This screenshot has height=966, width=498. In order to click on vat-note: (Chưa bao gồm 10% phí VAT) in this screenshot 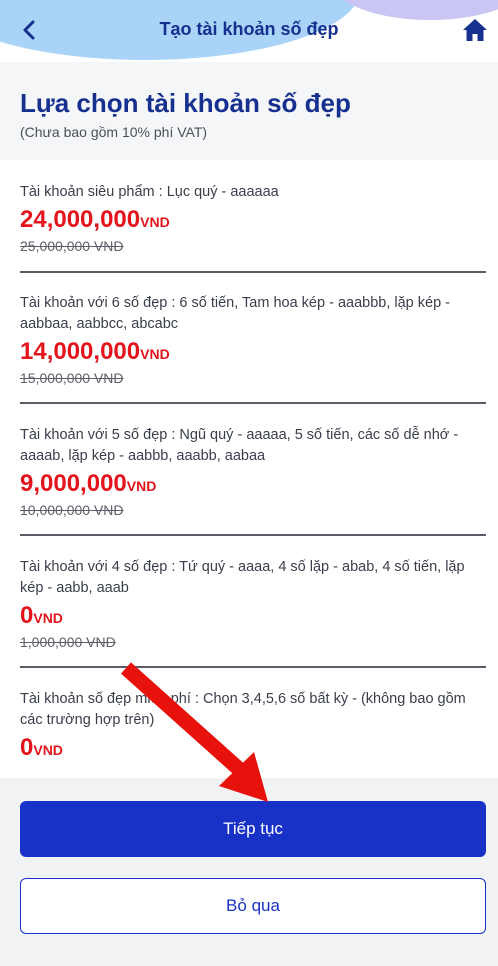, I will do `click(114, 132)`.